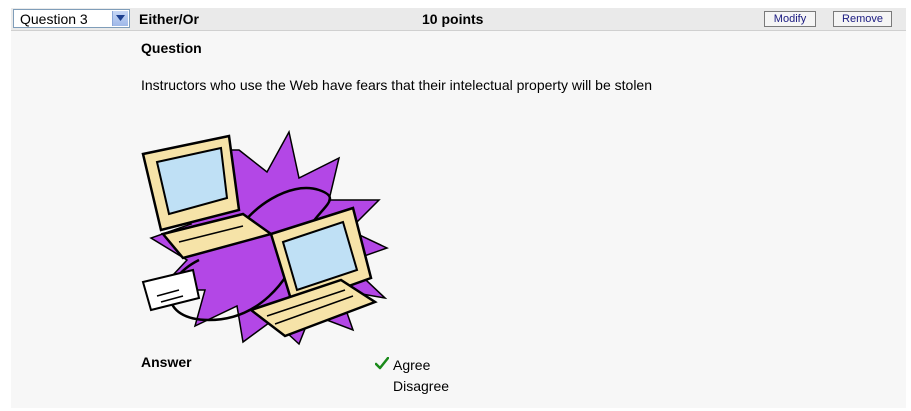  I want to click on question-heading: Question, so click(171, 48).